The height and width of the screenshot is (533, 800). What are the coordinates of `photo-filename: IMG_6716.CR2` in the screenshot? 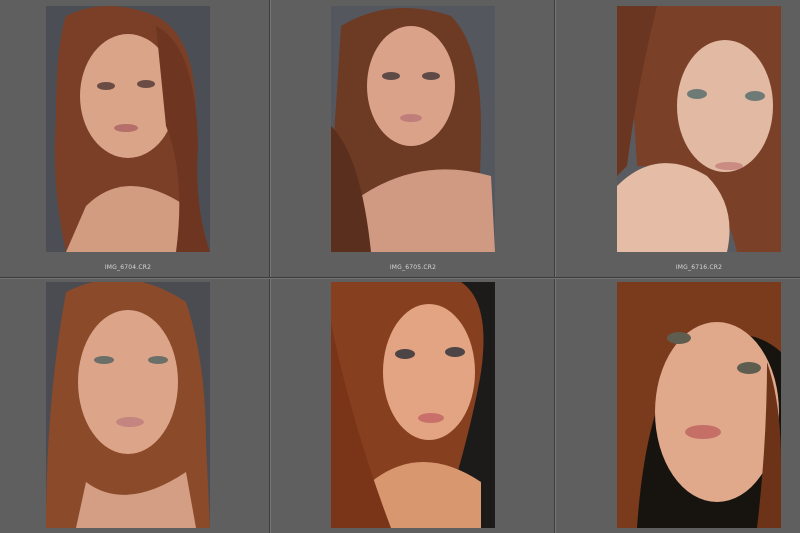 It's located at (699, 267).